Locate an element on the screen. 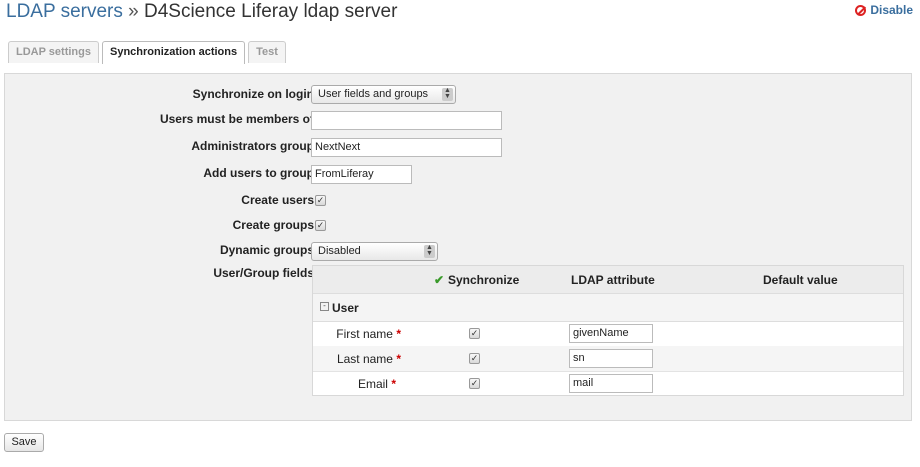 The width and height of the screenshot is (920, 467). table-row: Last name * ✓ sn is located at coordinates (608, 359).